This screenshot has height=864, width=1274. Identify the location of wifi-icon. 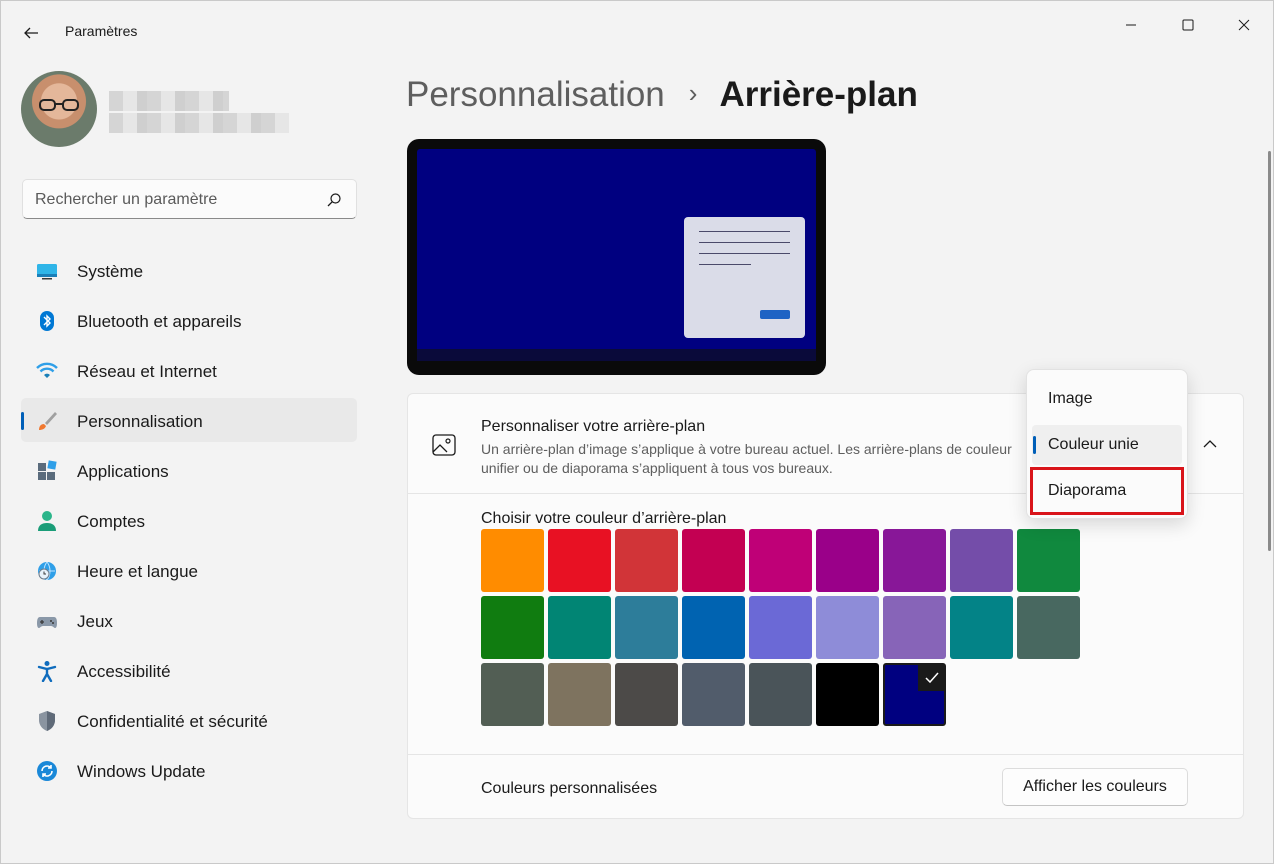
(47, 370).